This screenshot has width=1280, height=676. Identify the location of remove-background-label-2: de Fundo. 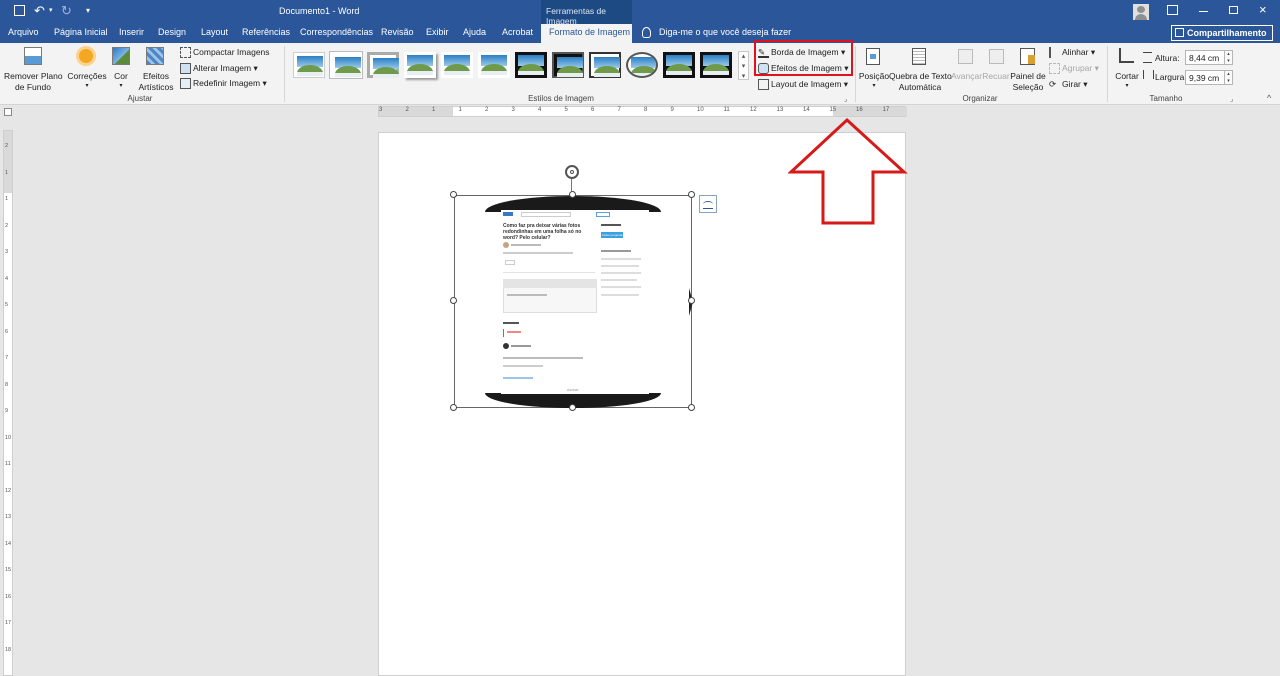
(33, 87).